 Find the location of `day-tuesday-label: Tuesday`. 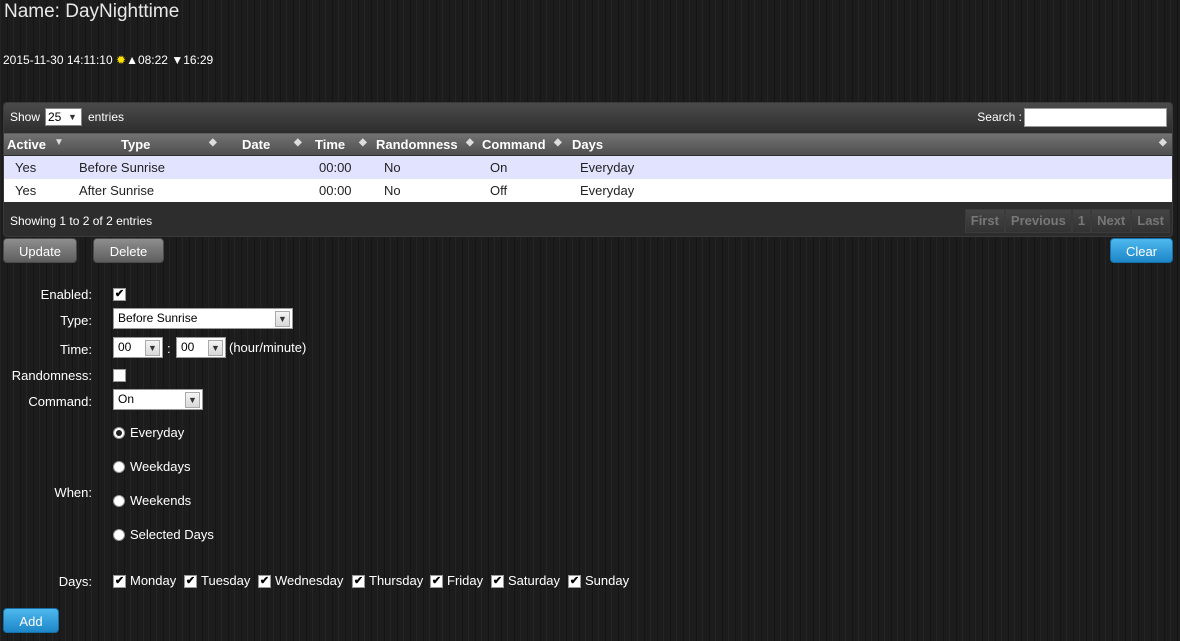

day-tuesday-label: Tuesday is located at coordinates (226, 580).